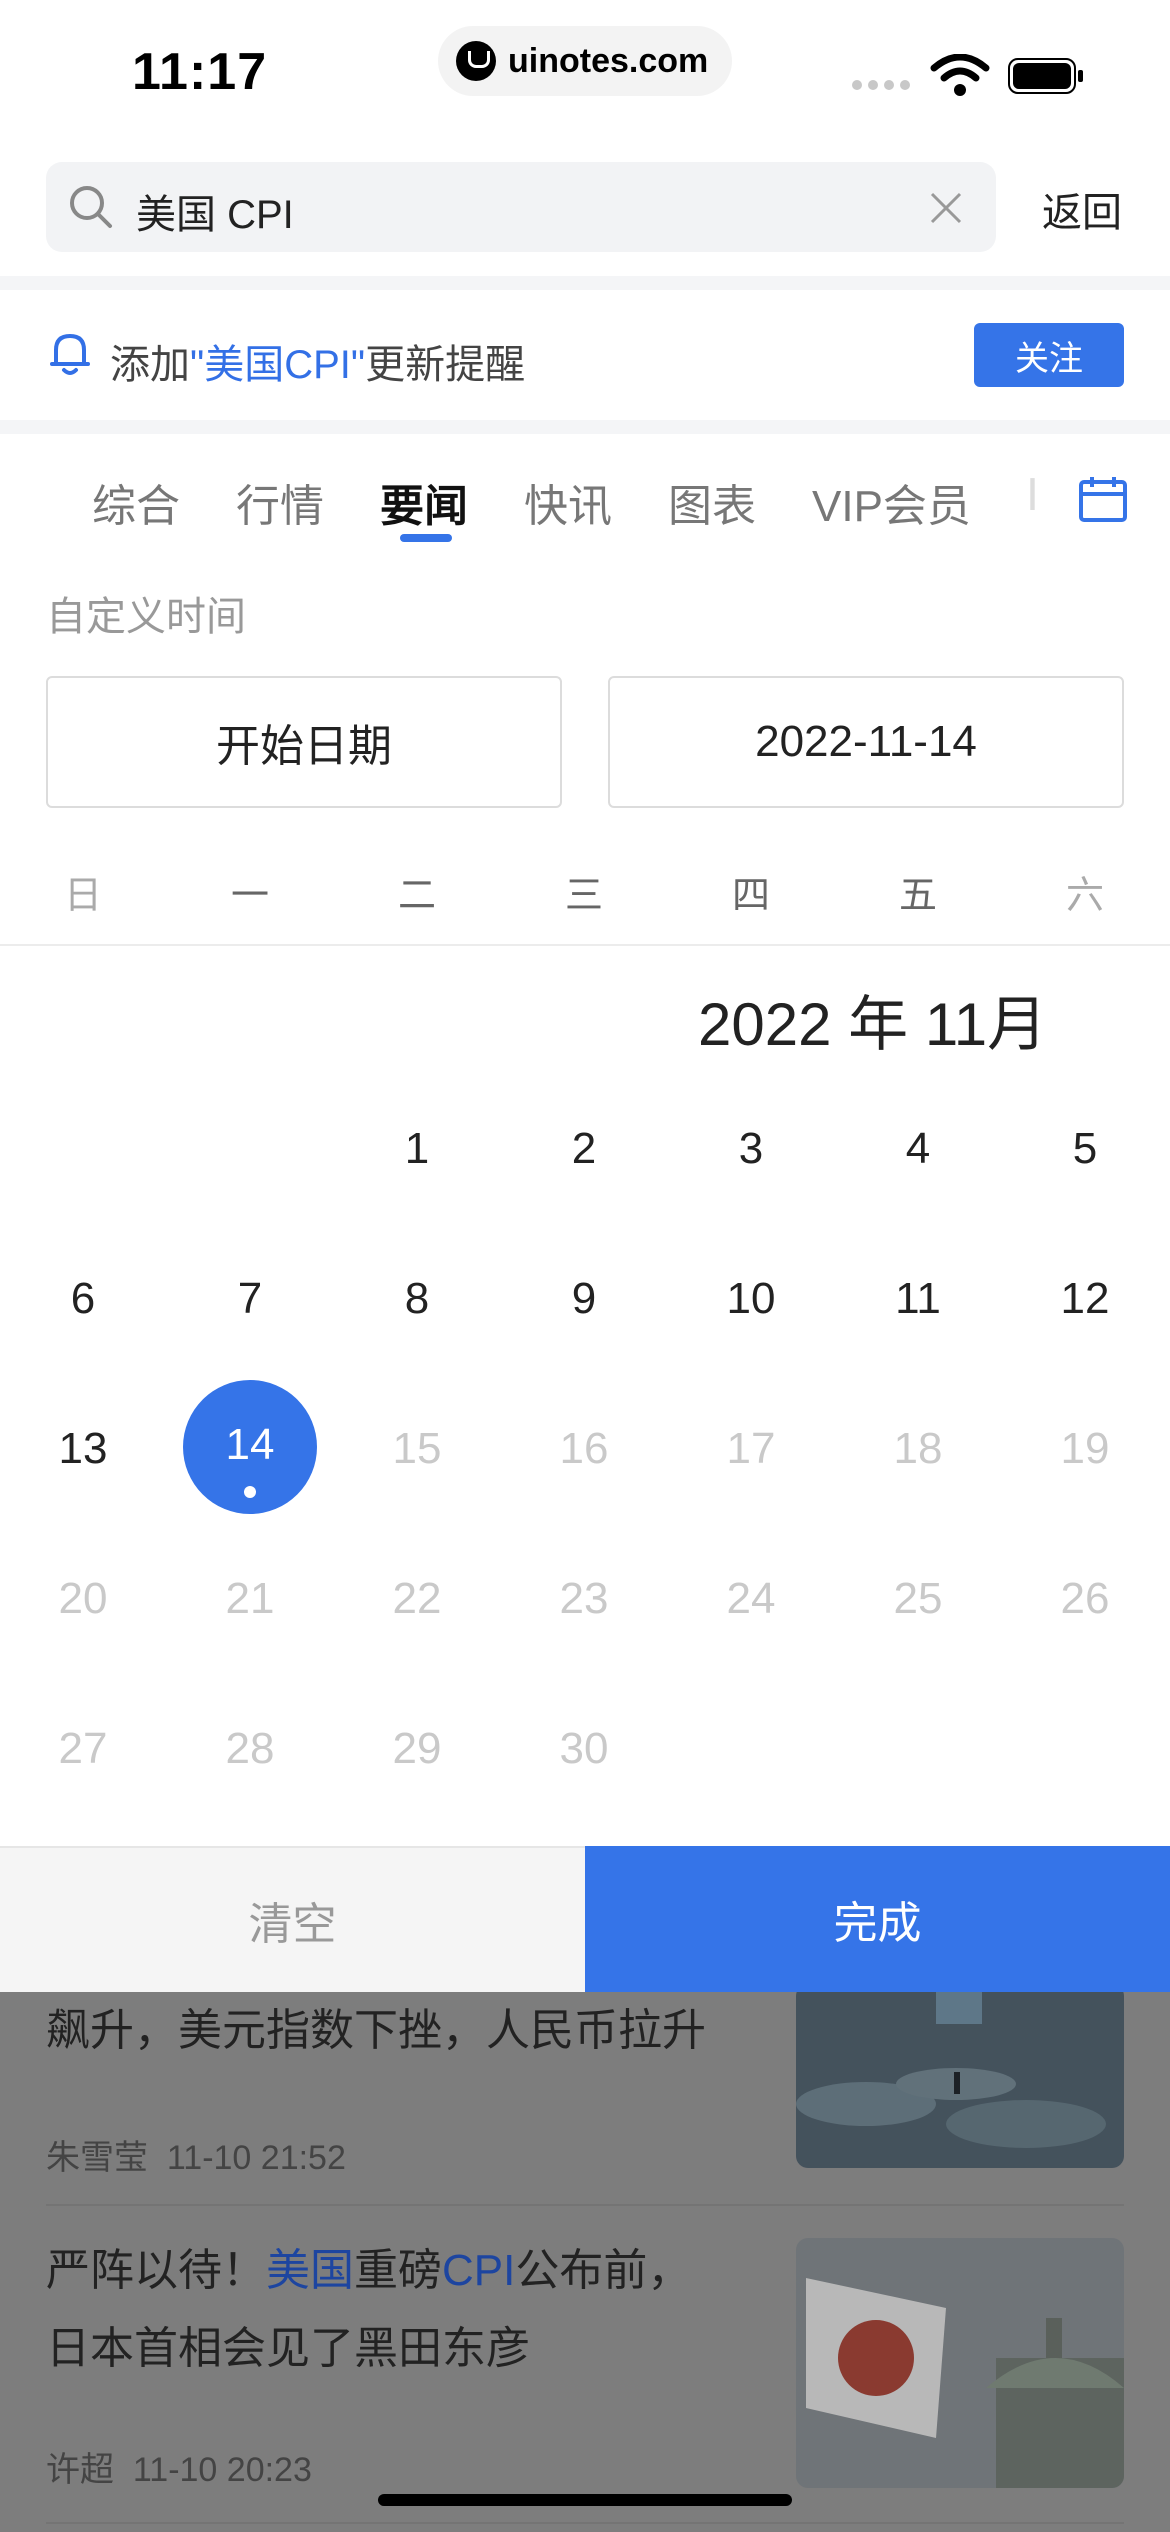 This screenshot has height=2532, width=1170. I want to click on news-time: 11-10 20:23, so click(222, 2470).